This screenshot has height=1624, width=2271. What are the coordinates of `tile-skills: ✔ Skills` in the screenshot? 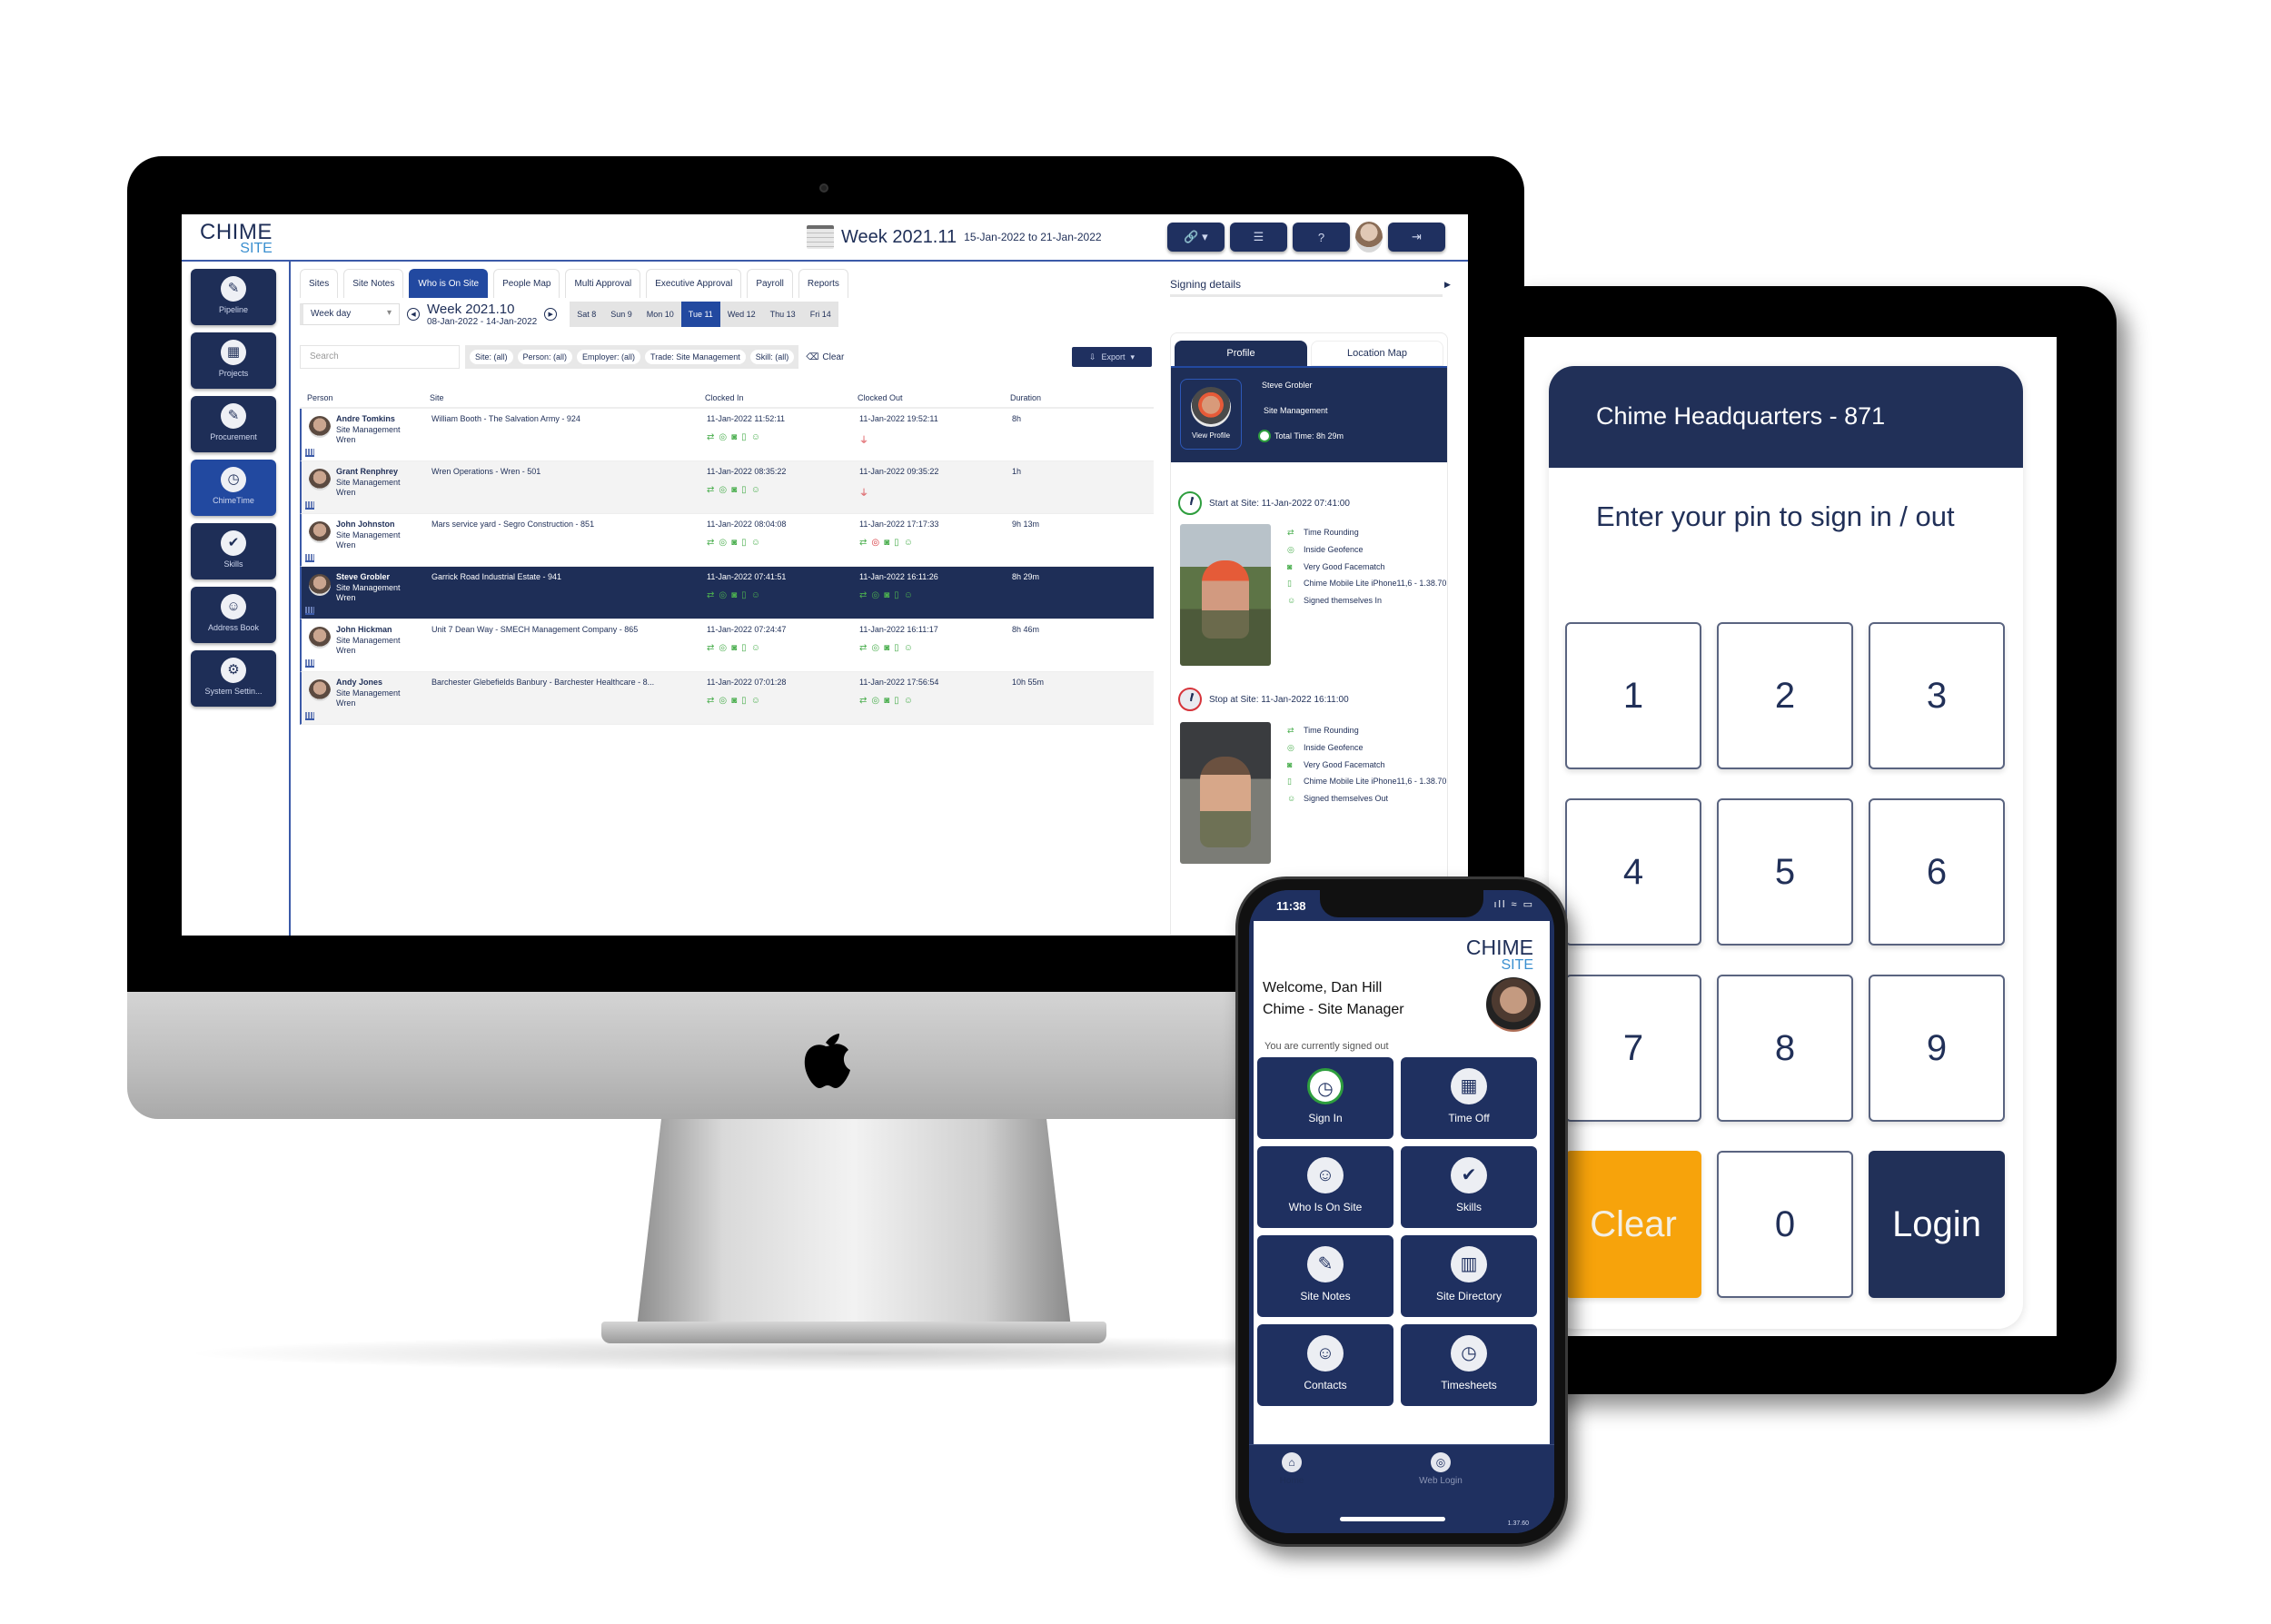 It's located at (1469, 1187).